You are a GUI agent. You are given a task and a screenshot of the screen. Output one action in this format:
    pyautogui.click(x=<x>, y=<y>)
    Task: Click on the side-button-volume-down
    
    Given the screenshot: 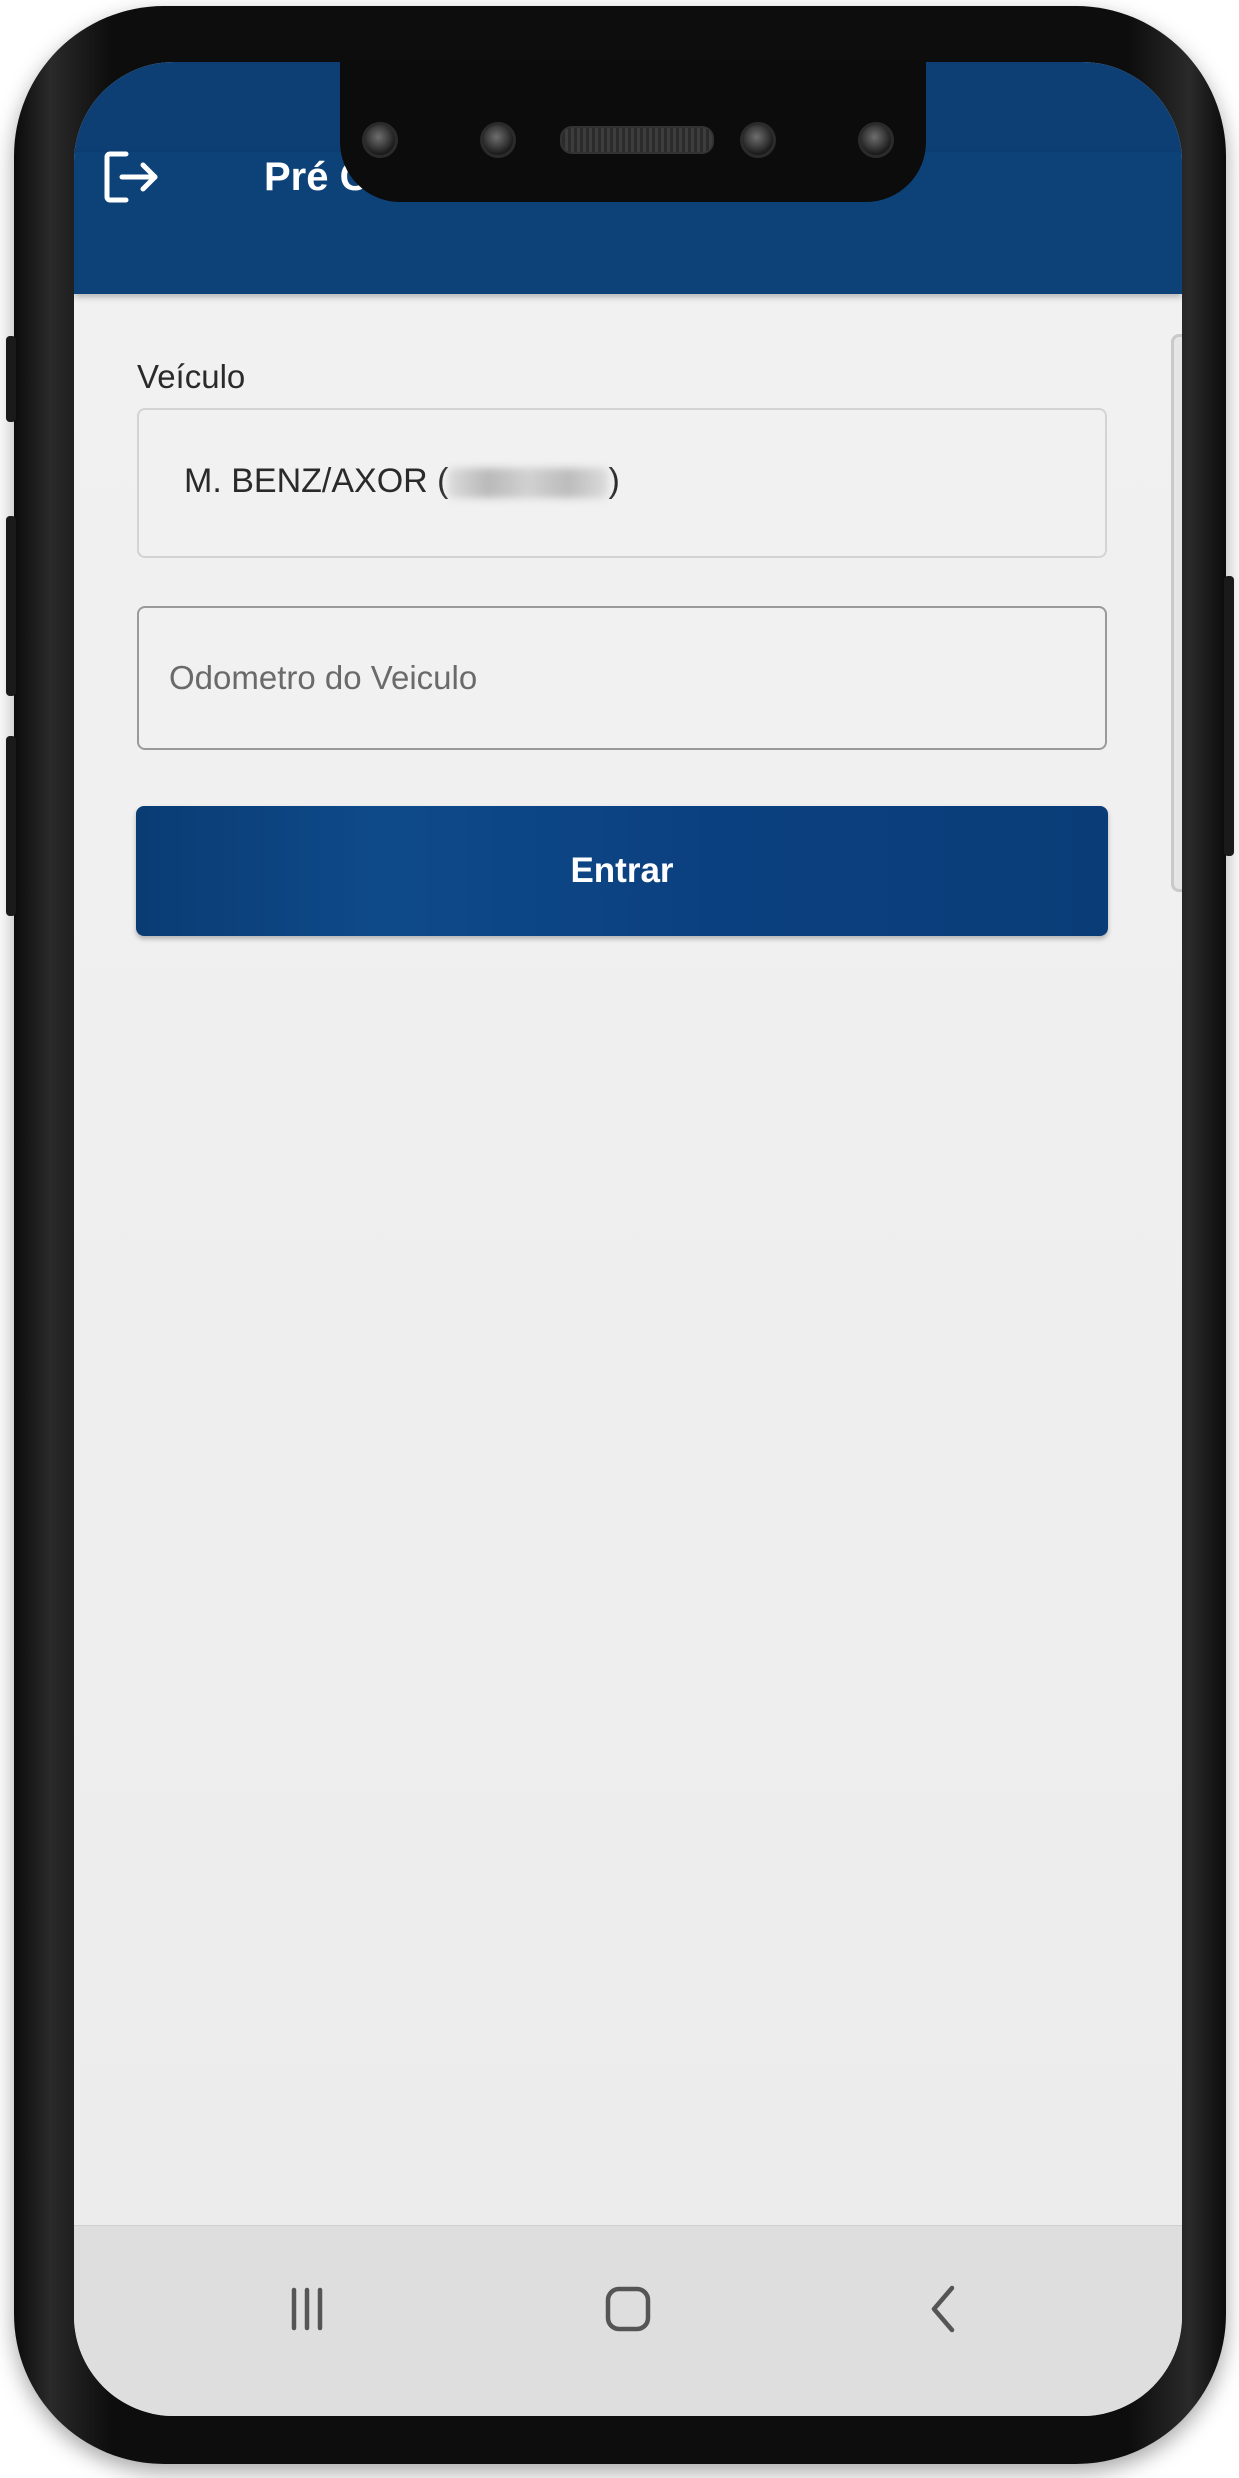 What is the action you would take?
    pyautogui.click(x=11, y=826)
    